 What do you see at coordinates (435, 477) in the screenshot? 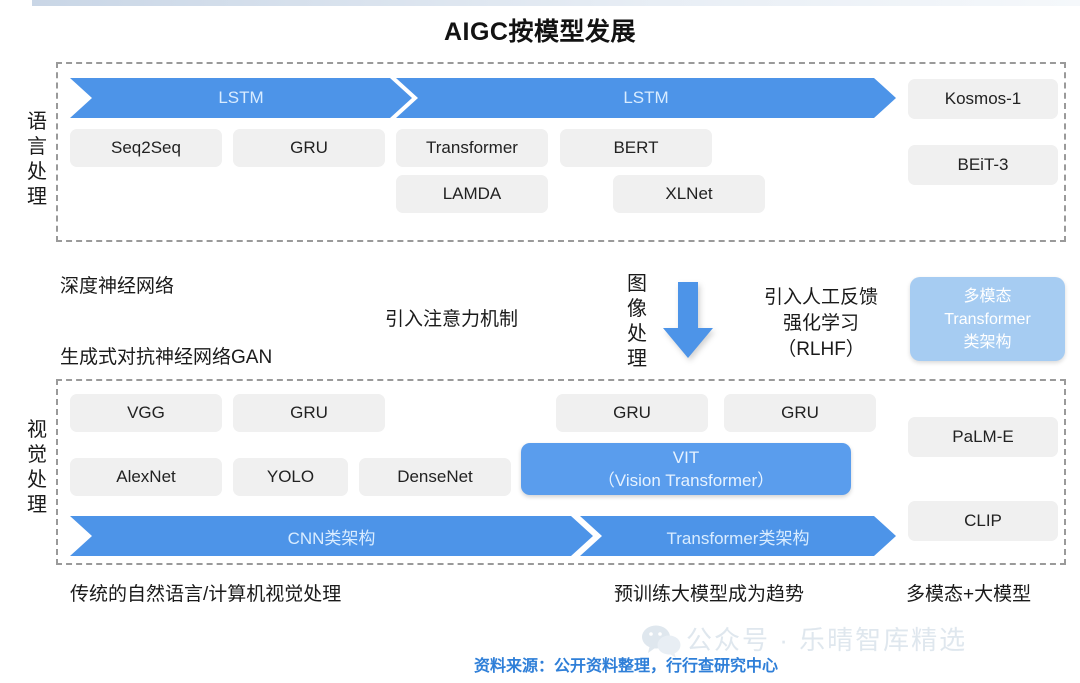
I see `model-chip-densenet: DenseNet` at bounding box center [435, 477].